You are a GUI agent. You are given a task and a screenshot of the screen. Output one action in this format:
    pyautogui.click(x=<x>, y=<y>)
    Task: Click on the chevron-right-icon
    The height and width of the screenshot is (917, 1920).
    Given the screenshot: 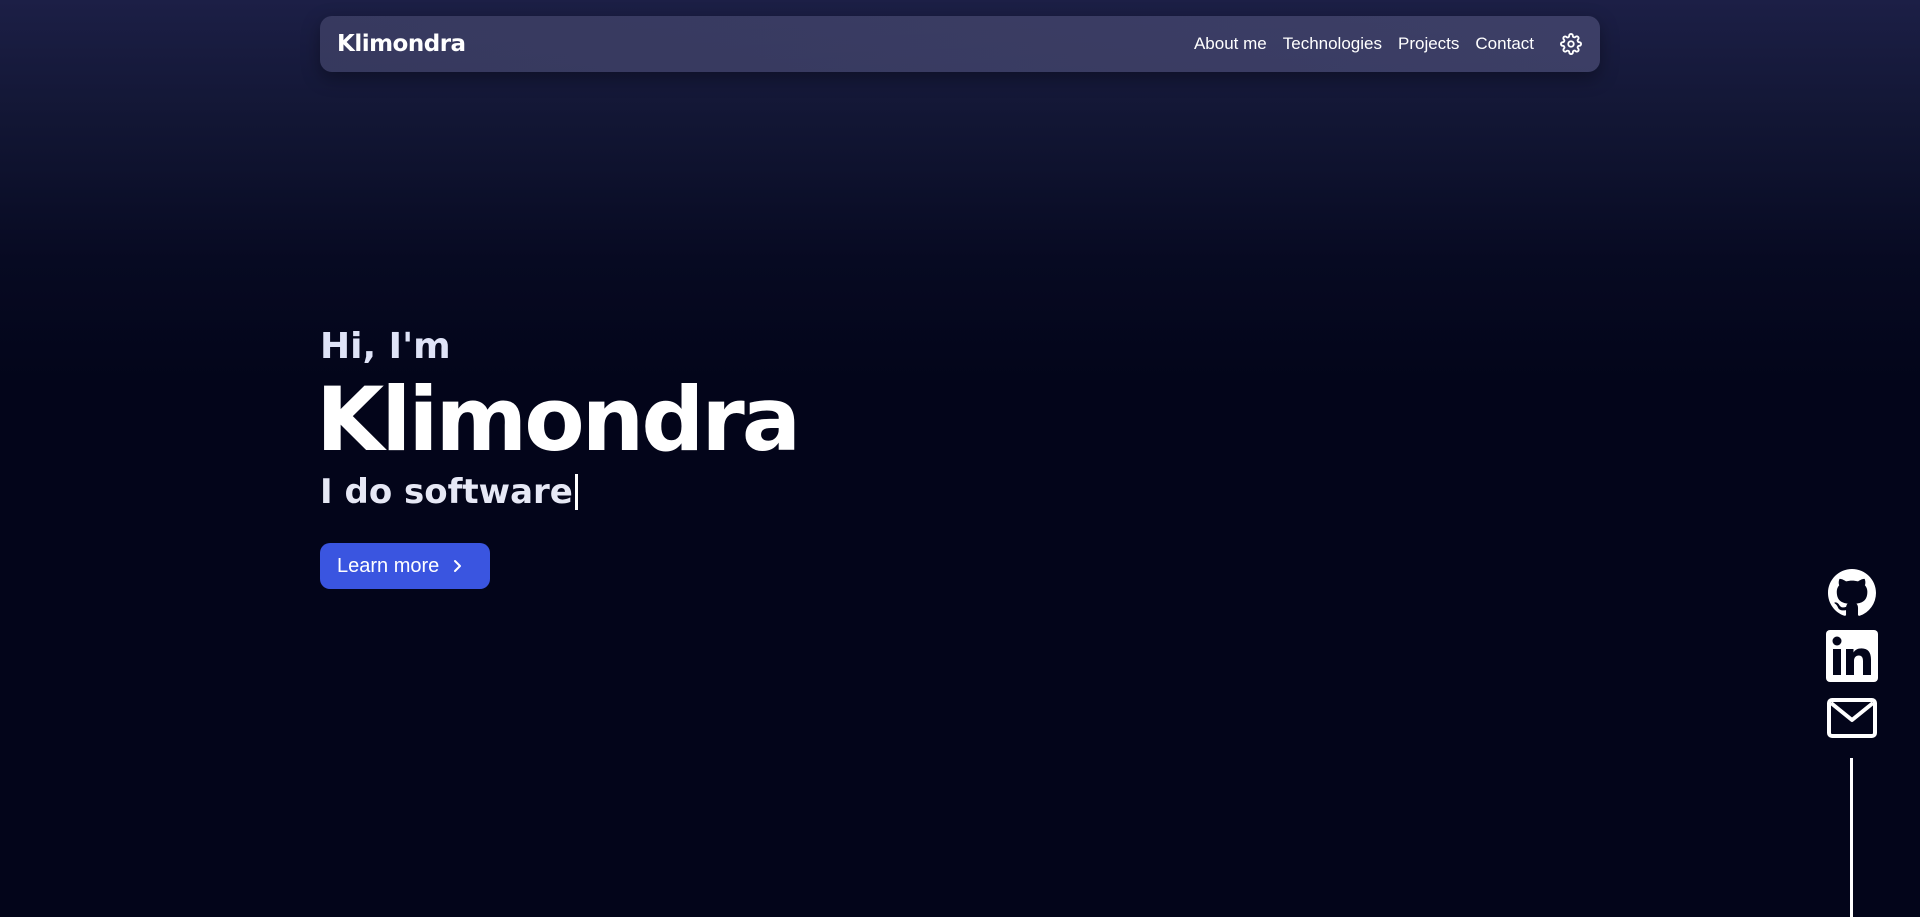 What is the action you would take?
    pyautogui.click(x=457, y=566)
    